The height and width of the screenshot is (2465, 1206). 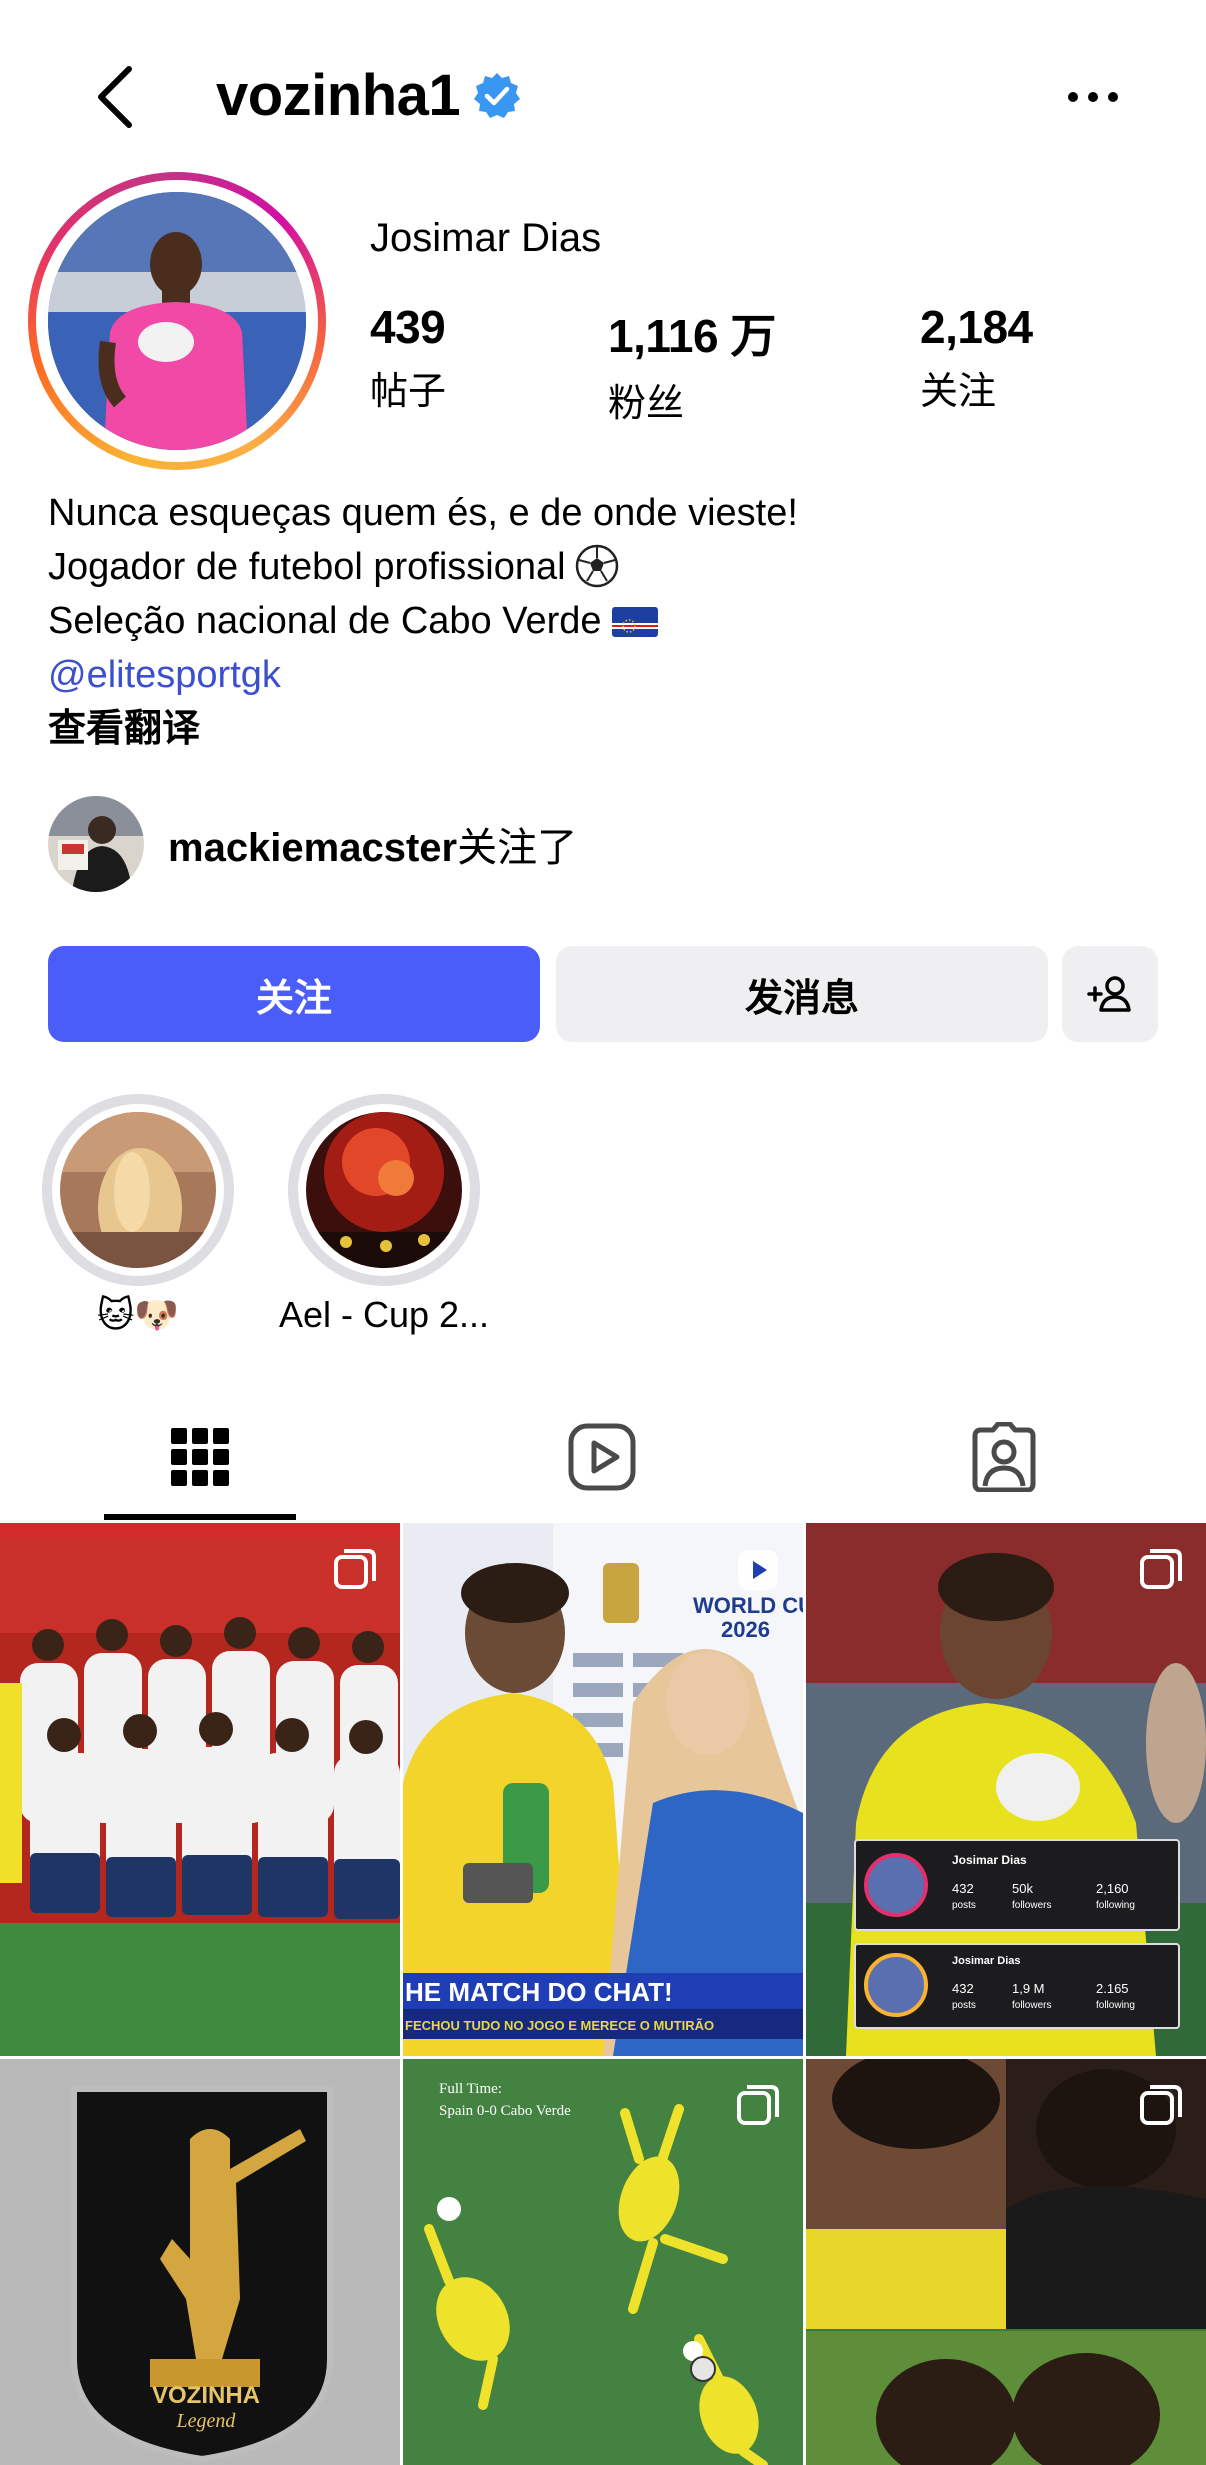 What do you see at coordinates (307, 567) in the screenshot?
I see `bio-line-2: Jogador de futebol profissional` at bounding box center [307, 567].